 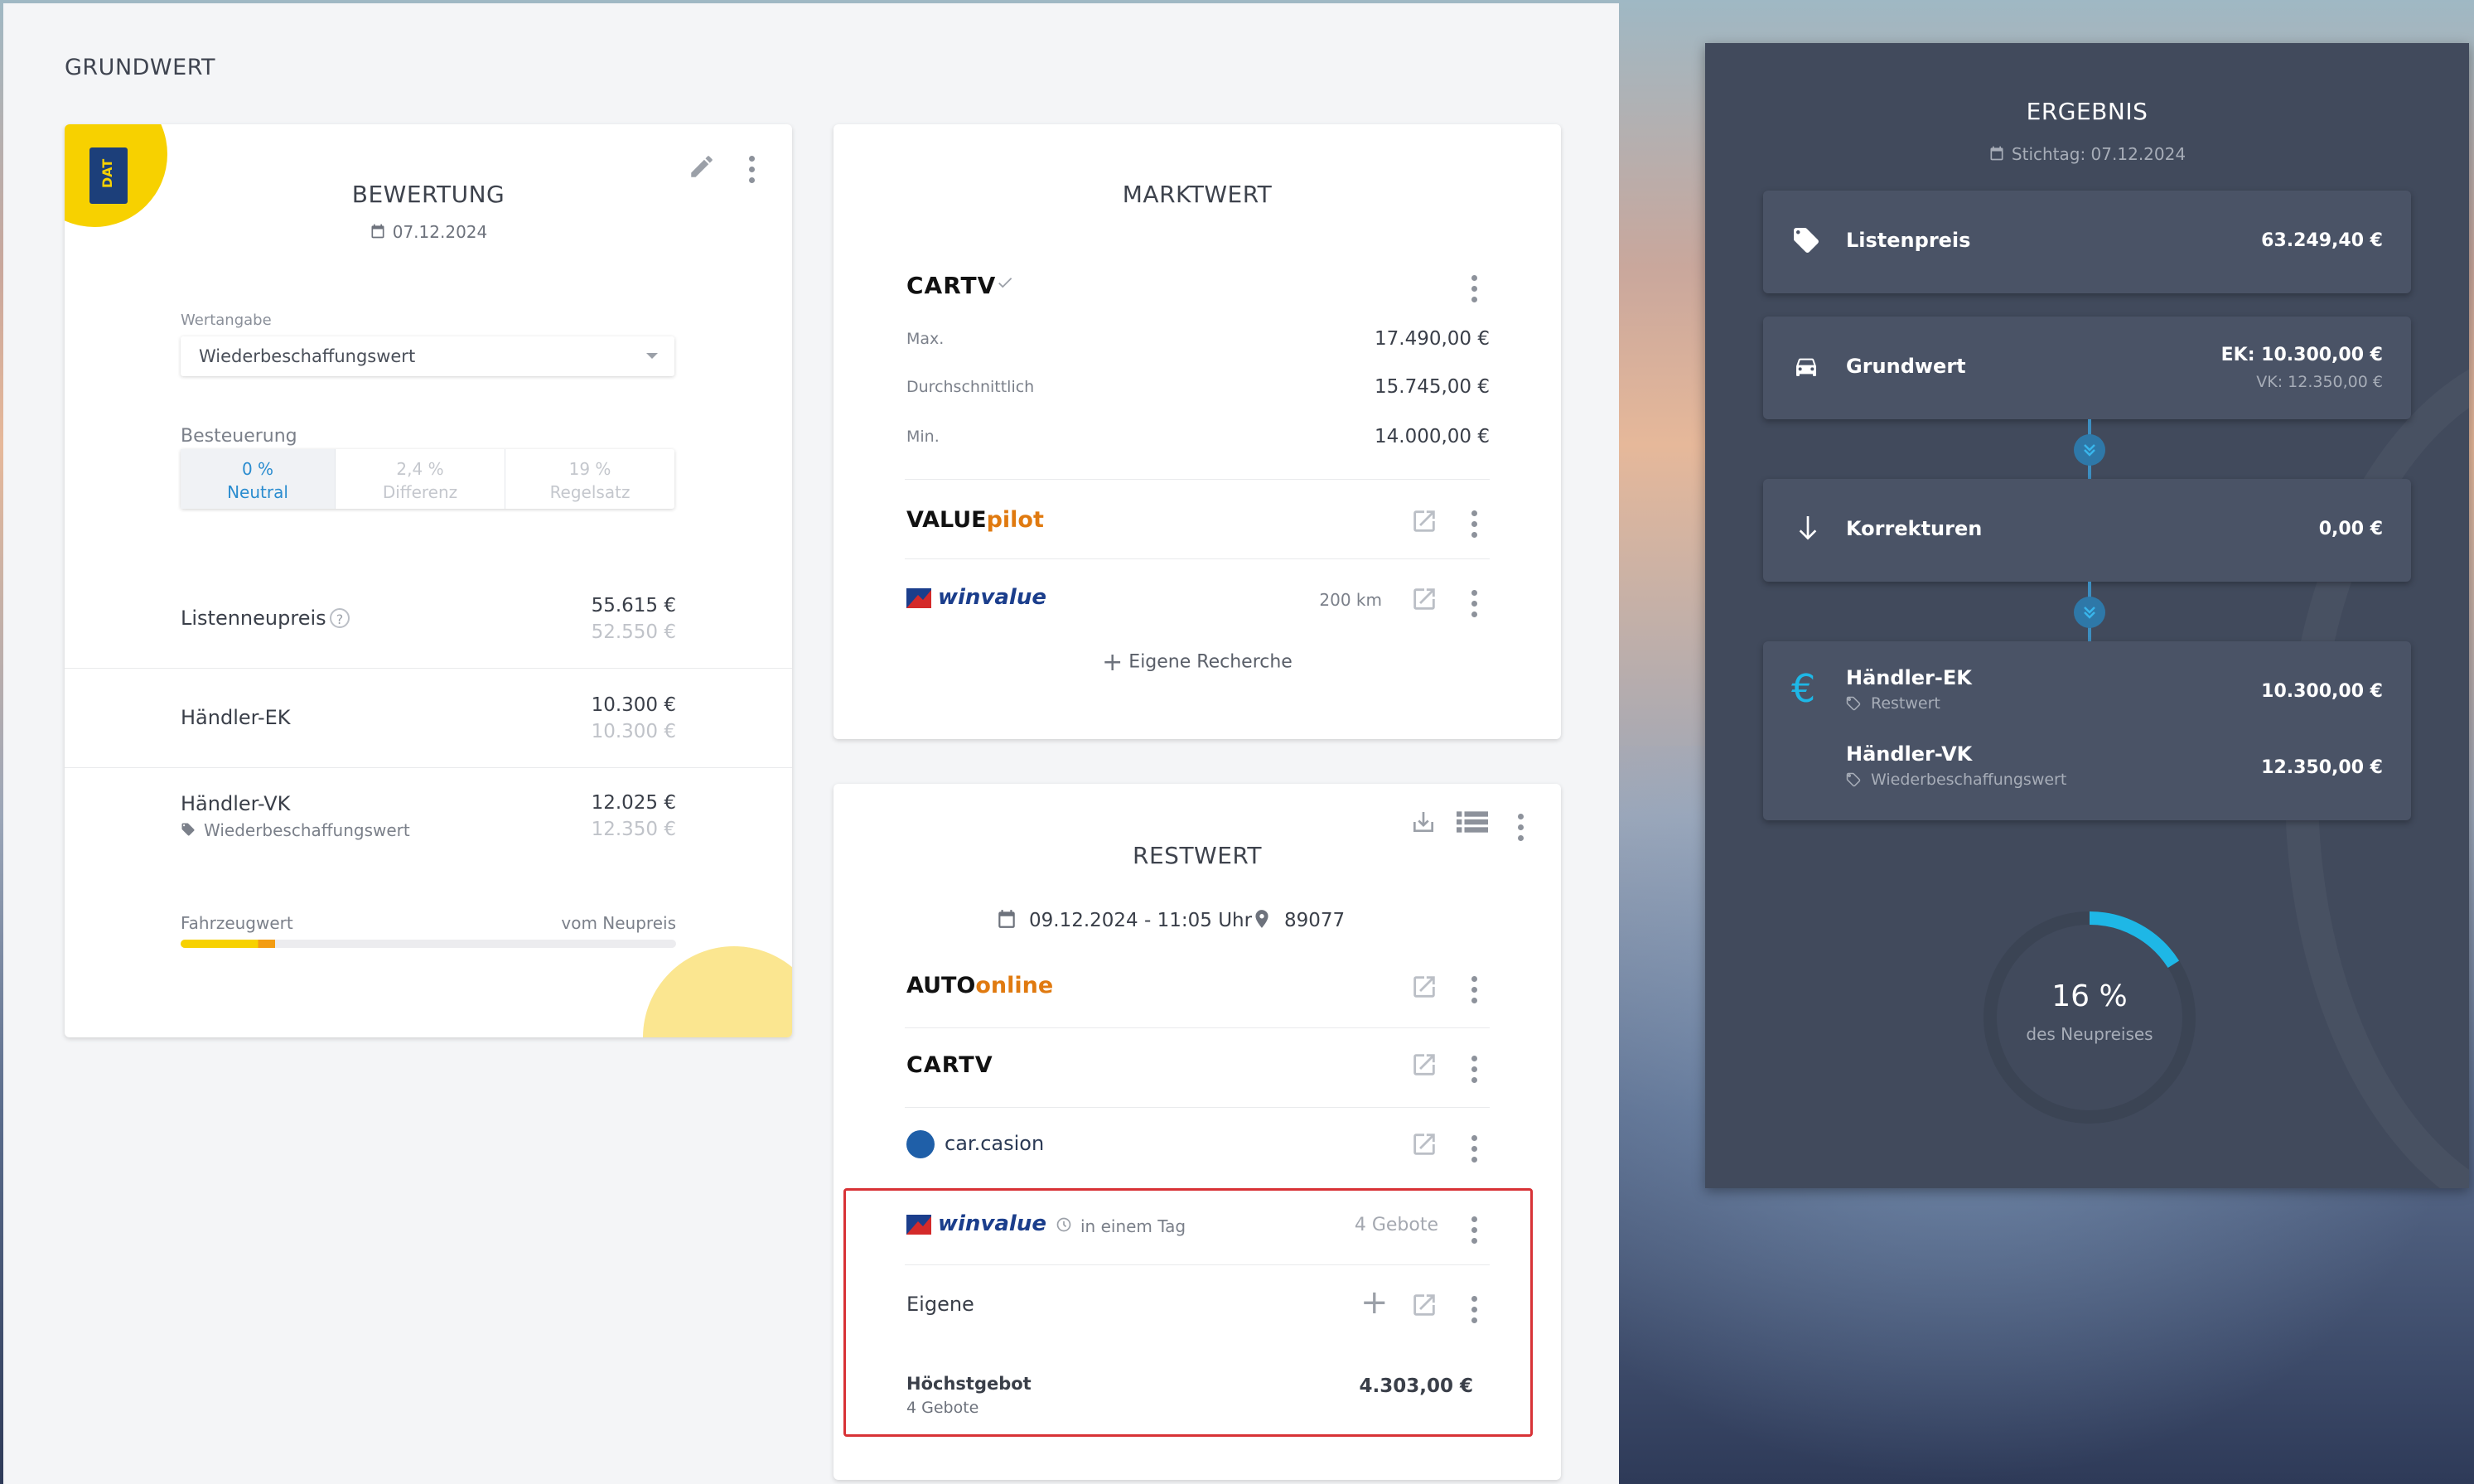 I want to click on tax-option-name: Regelsatz, so click(x=590, y=492).